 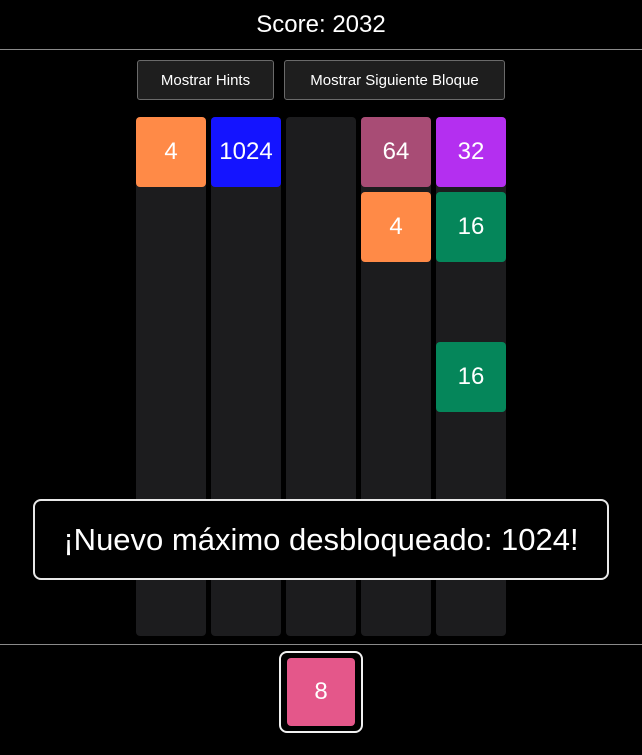 I want to click on next-block-tile: 8, so click(x=321, y=692).